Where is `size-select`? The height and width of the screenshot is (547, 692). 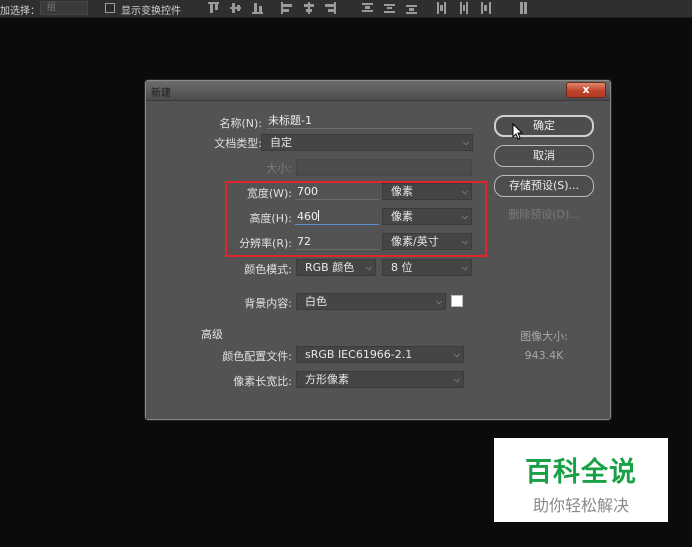 size-select is located at coordinates (384, 167).